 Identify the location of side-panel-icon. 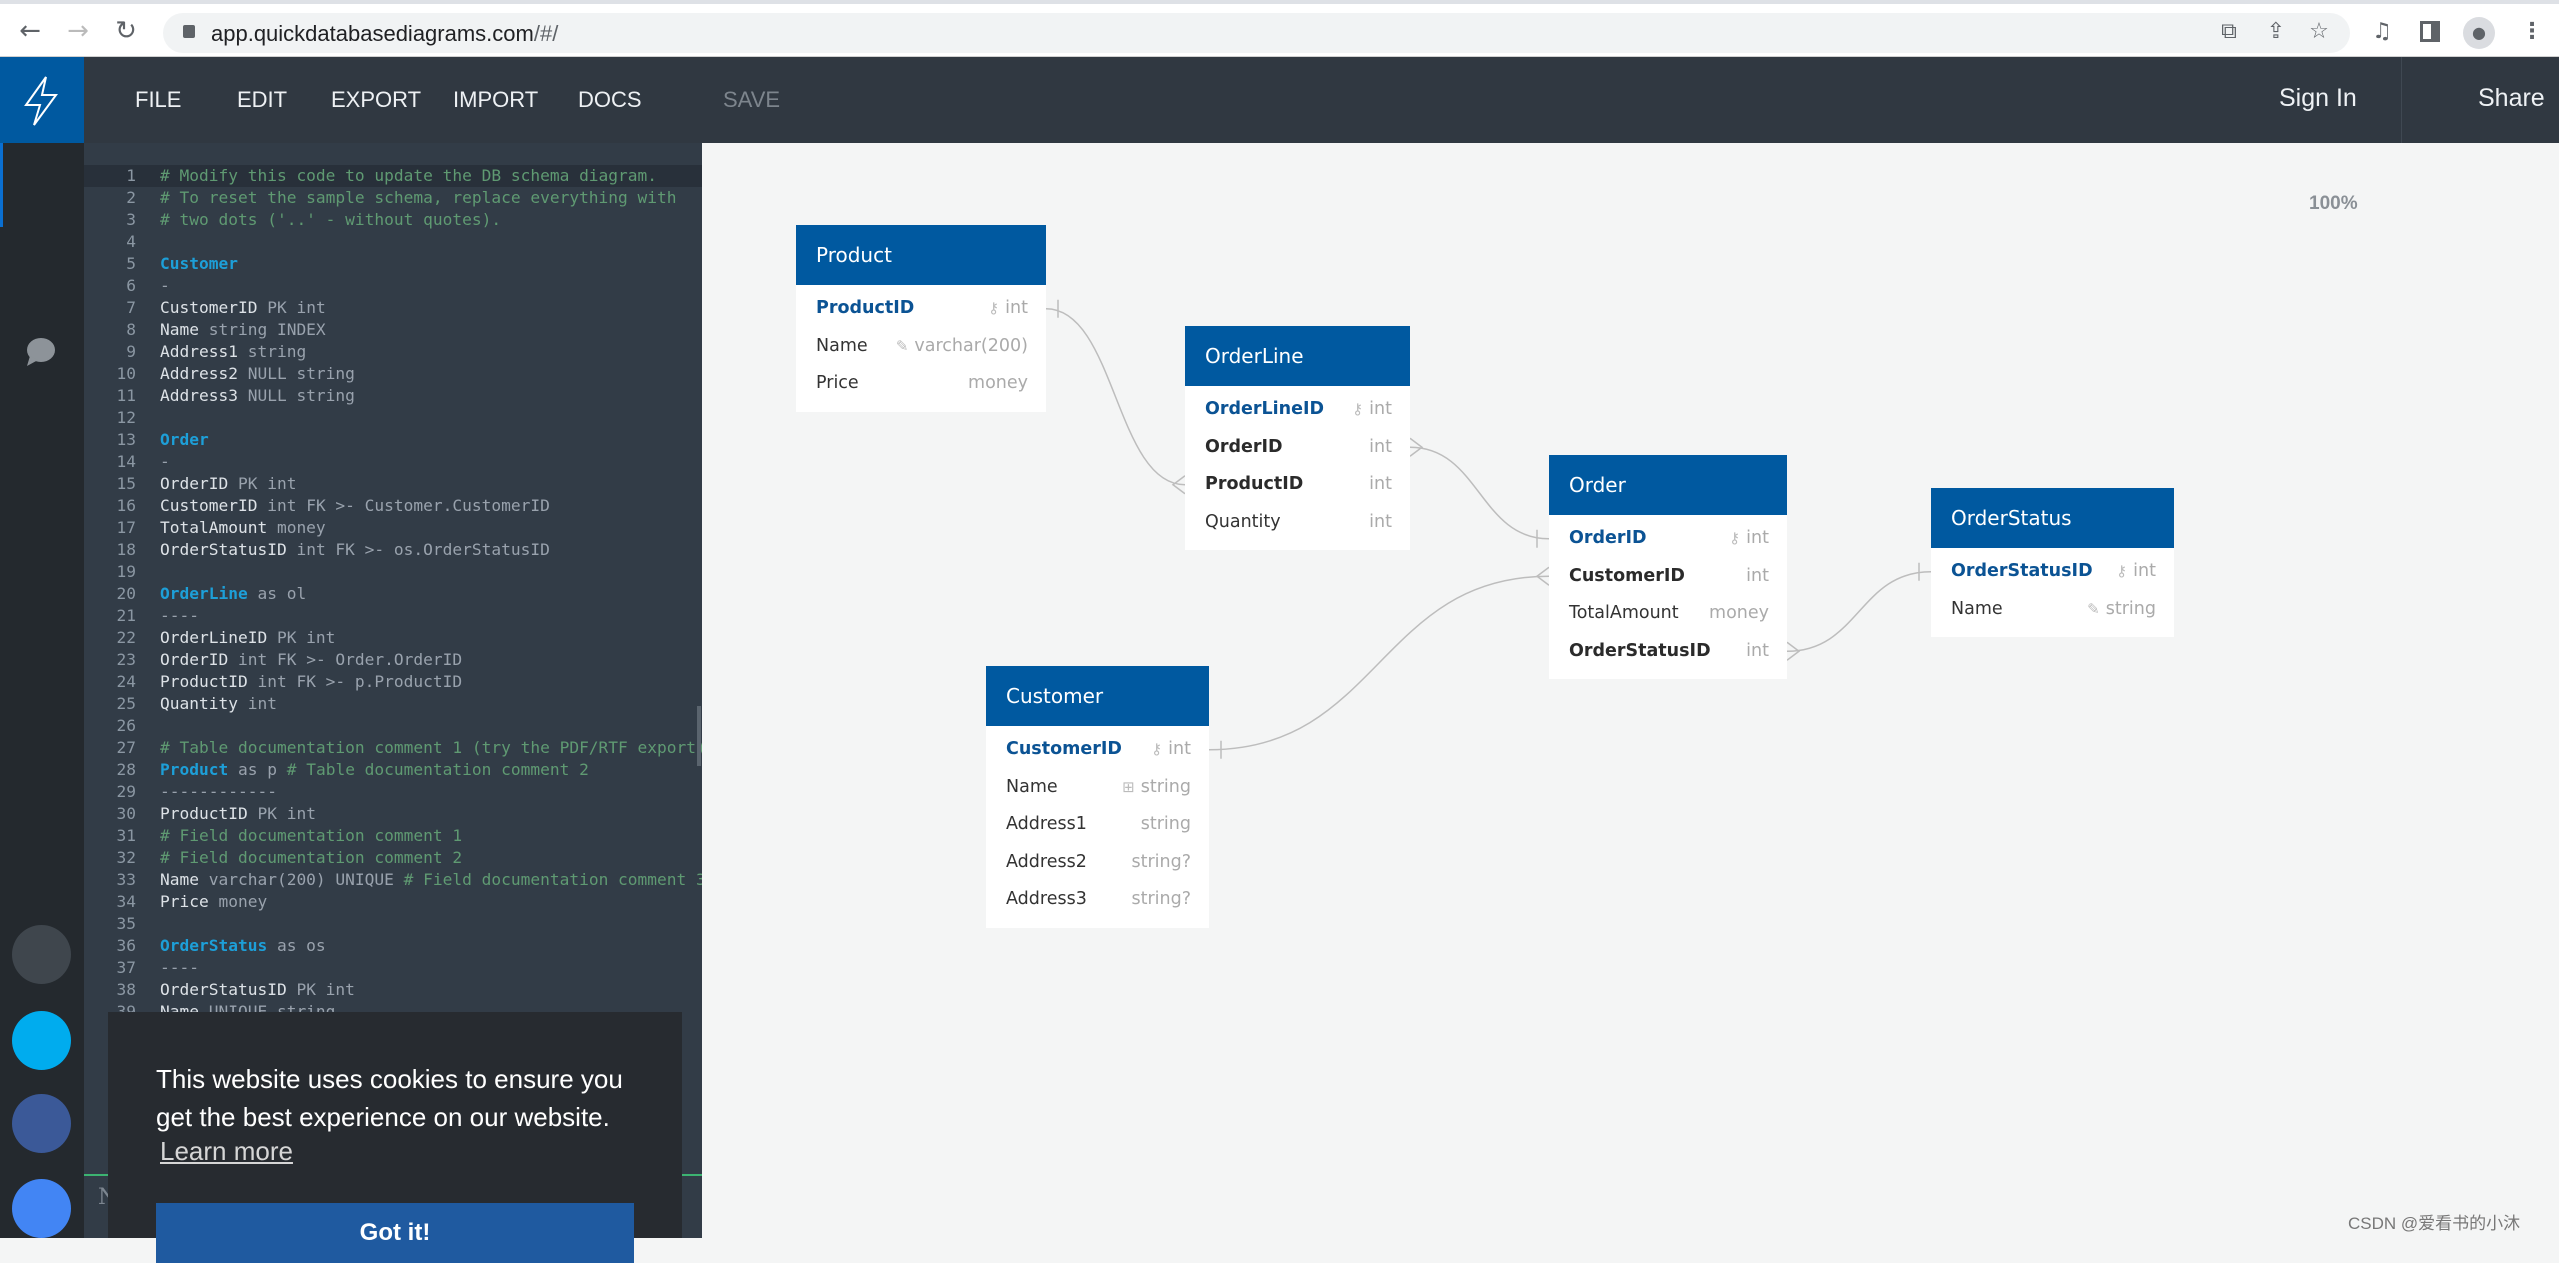
(2430, 31).